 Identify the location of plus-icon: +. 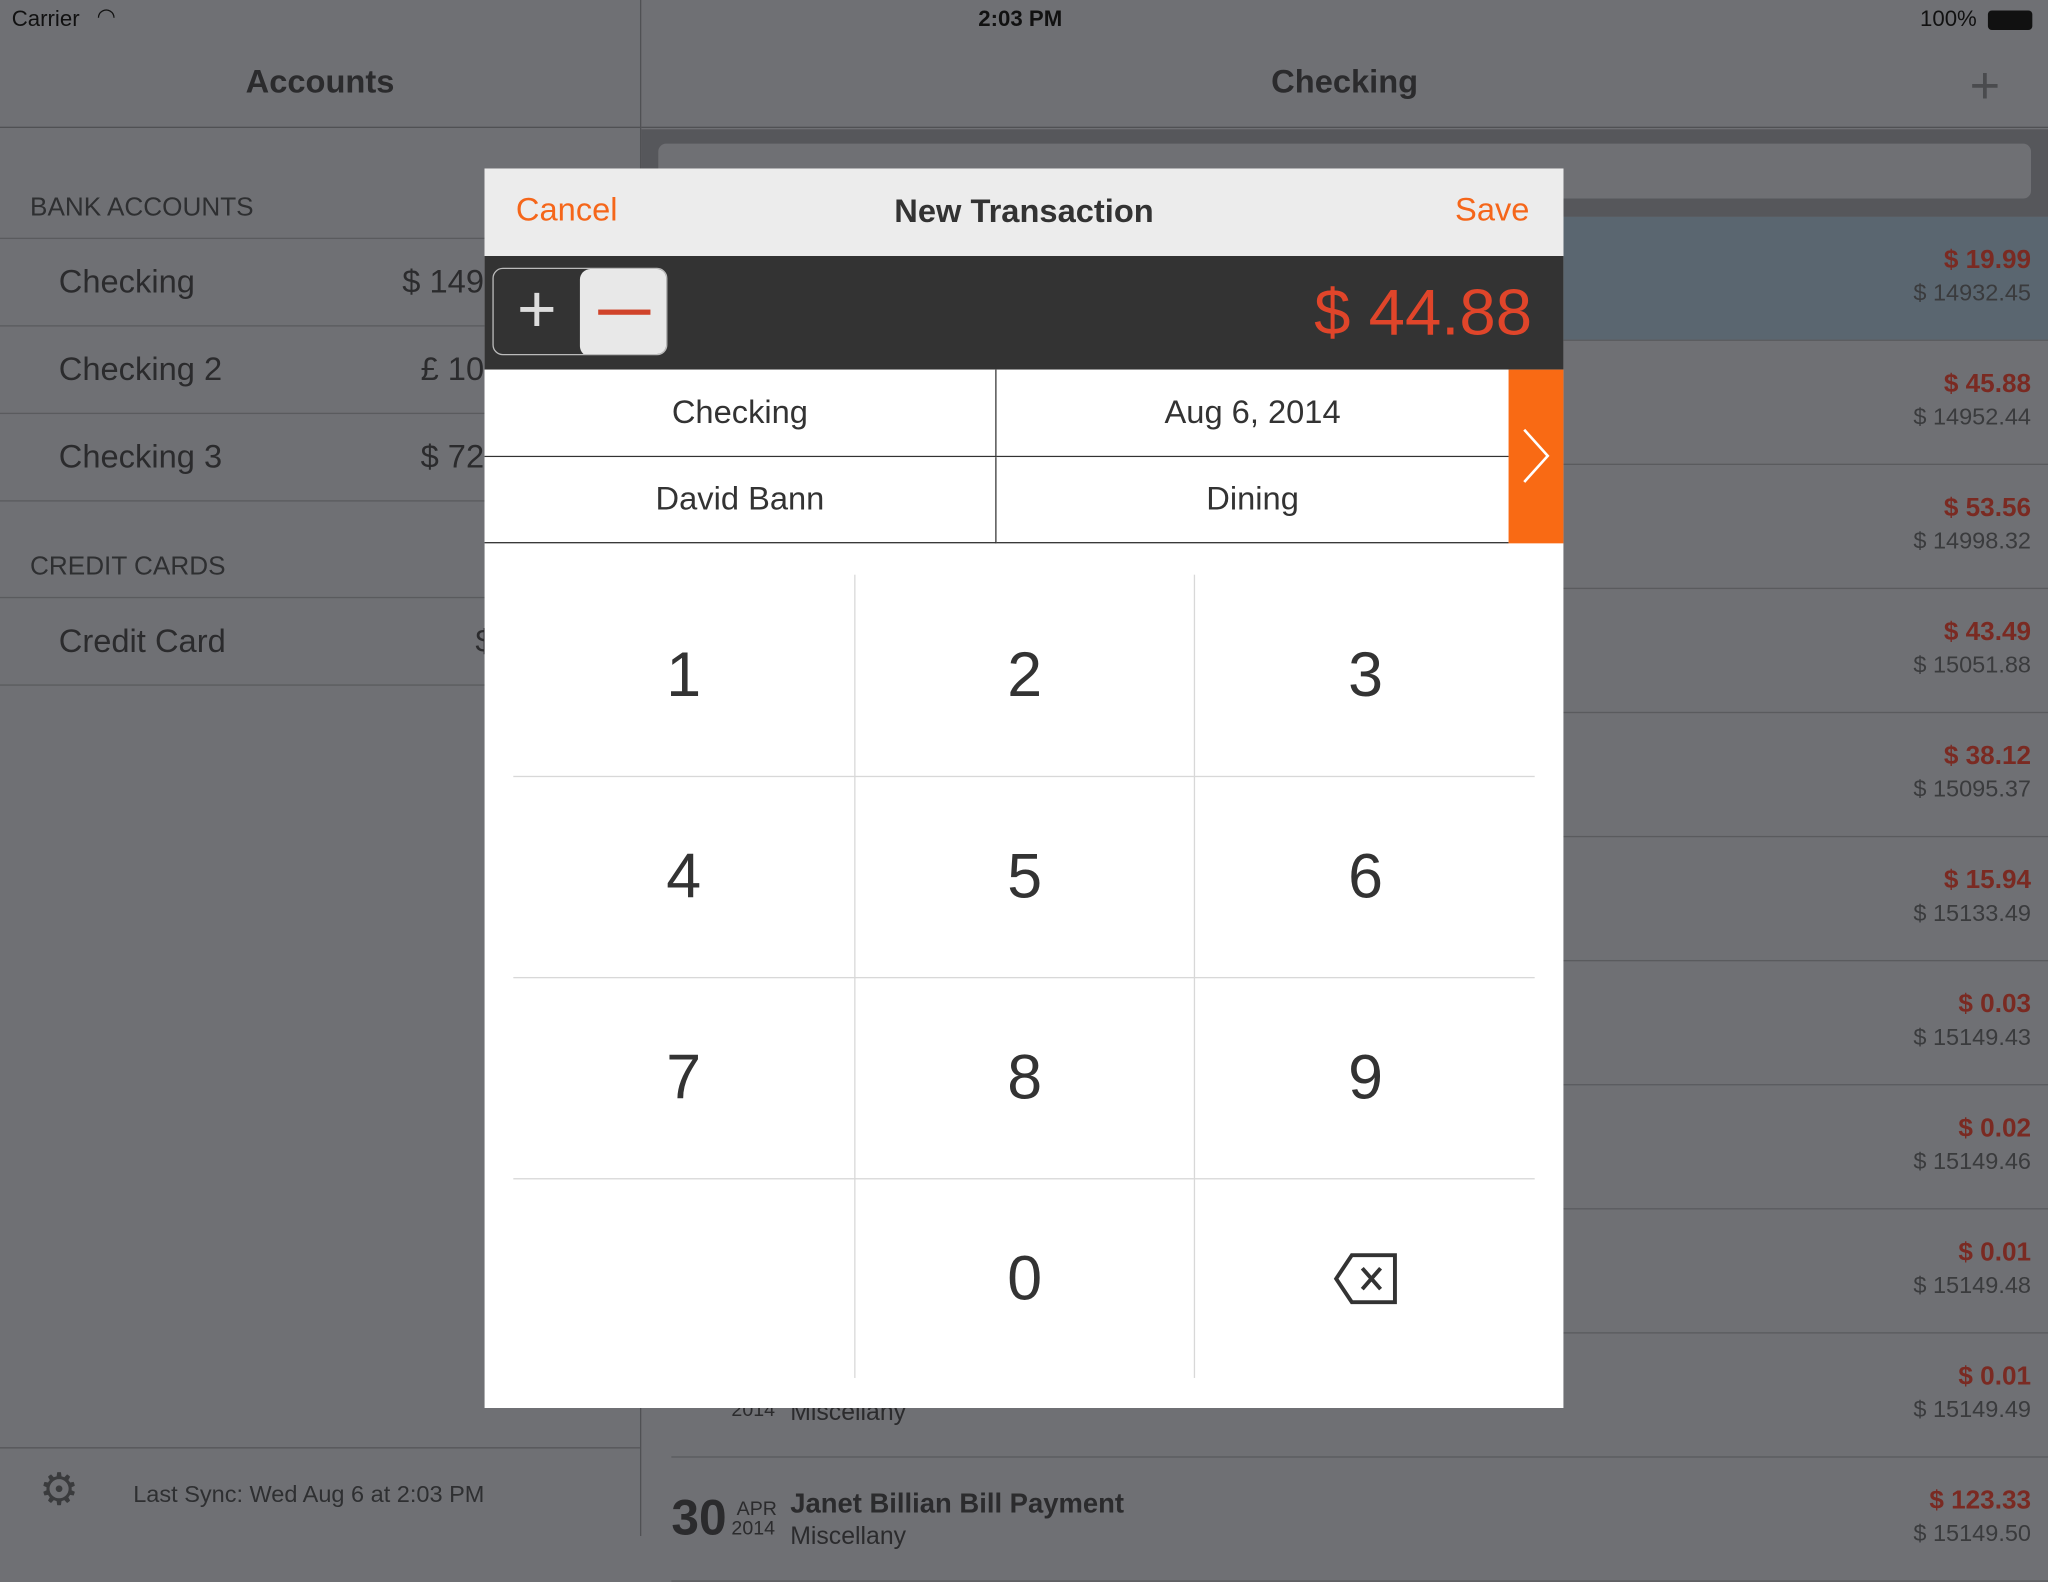
(537, 311).